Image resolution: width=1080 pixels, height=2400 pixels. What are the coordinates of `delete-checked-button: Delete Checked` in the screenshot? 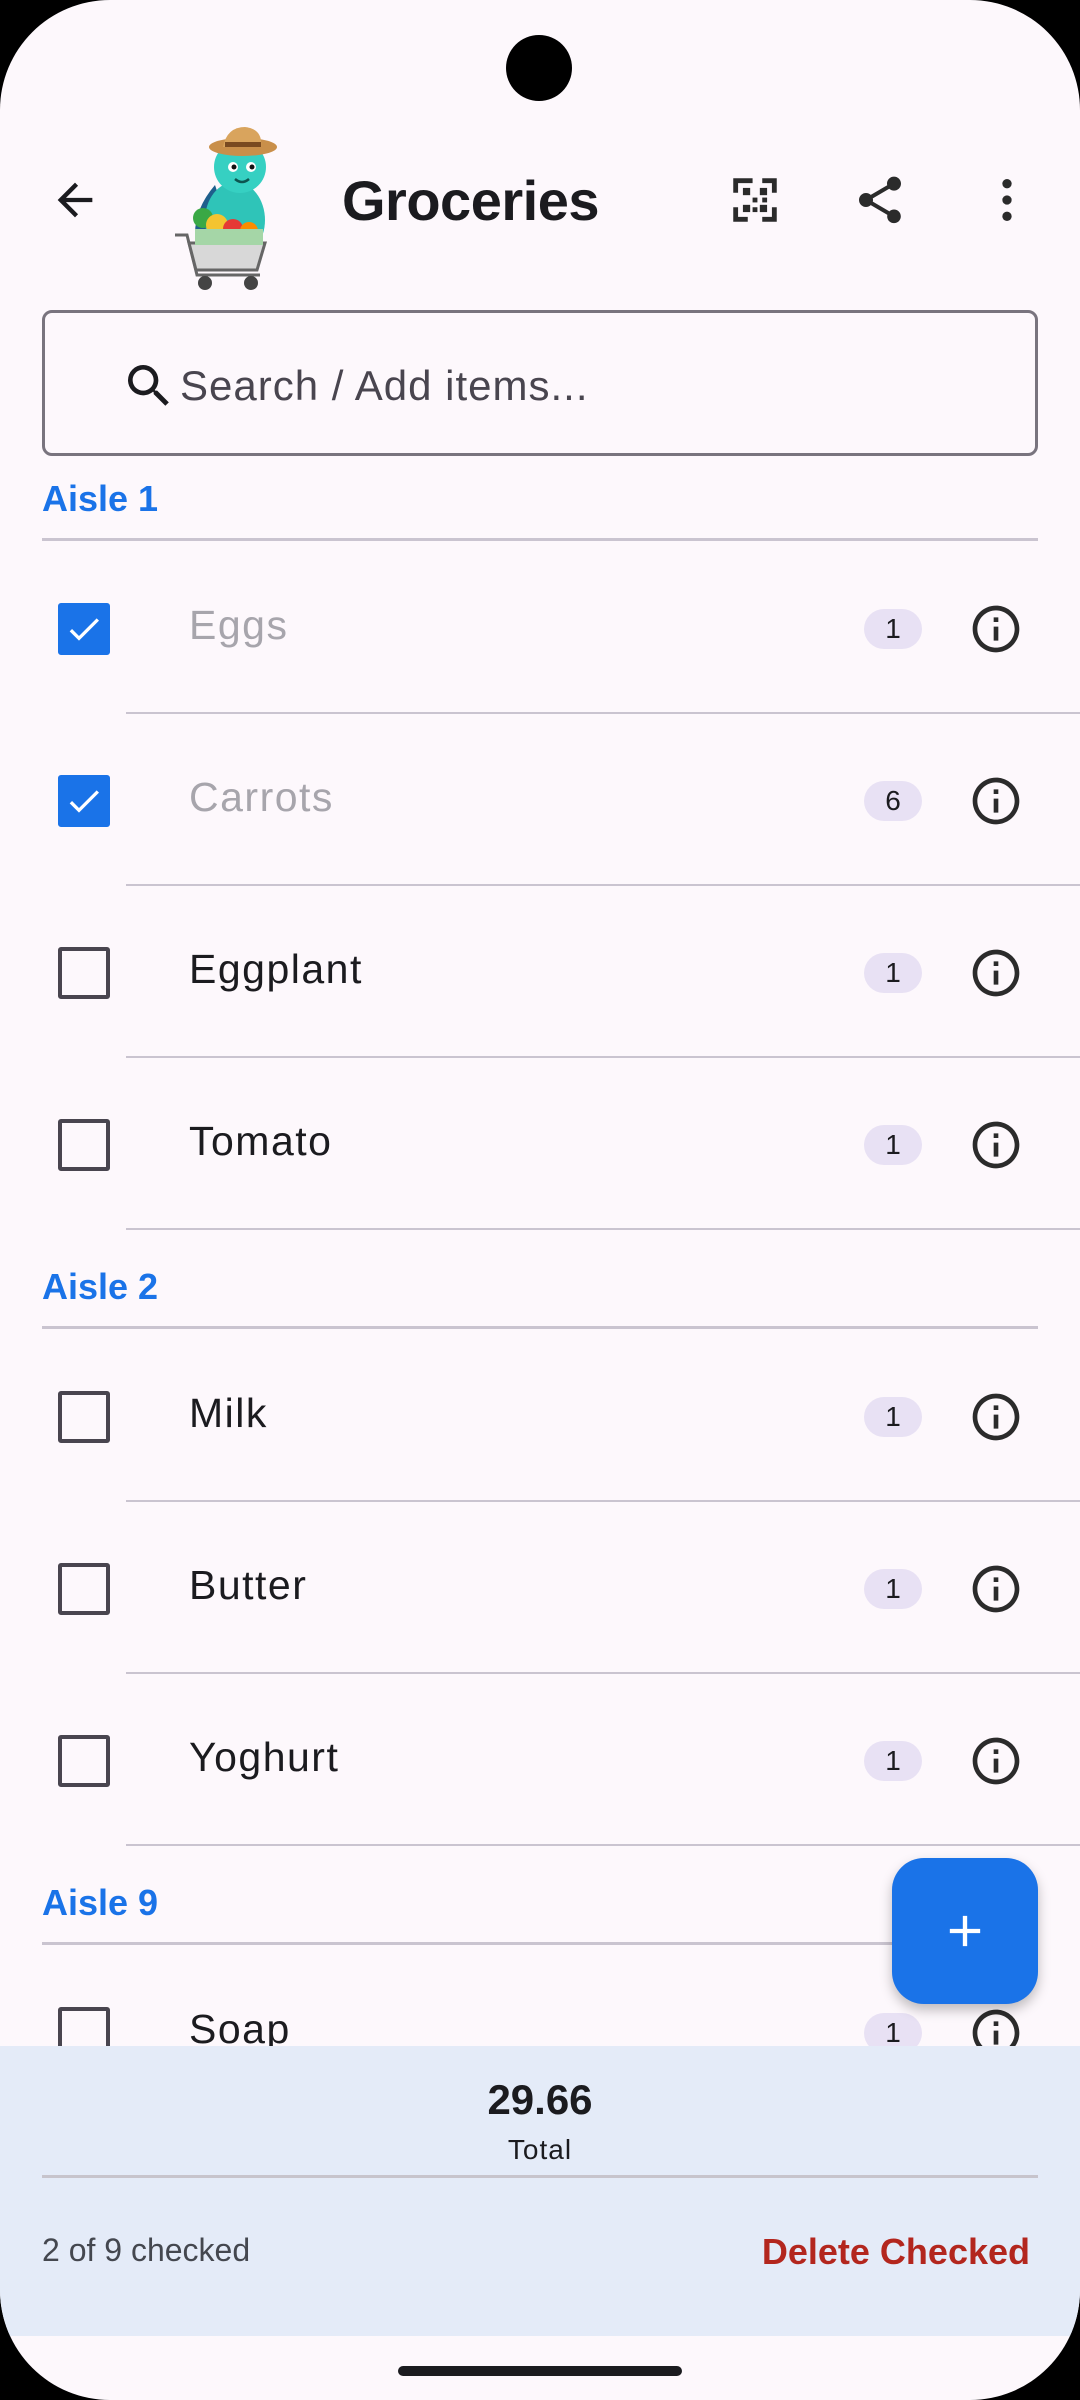 It's located at (885, 2252).